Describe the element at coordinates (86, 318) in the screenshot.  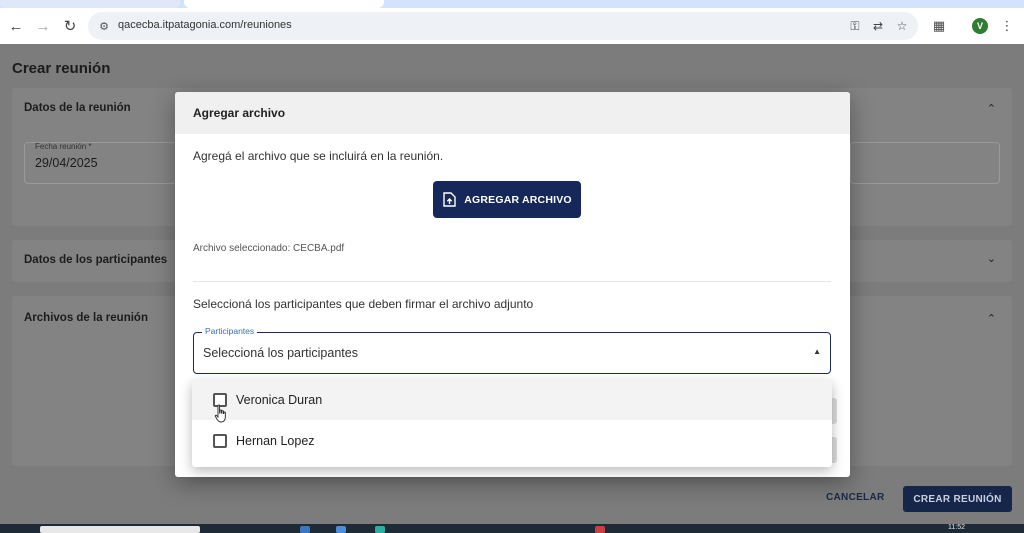
I see `files-title: Archivos de la reunión` at that location.